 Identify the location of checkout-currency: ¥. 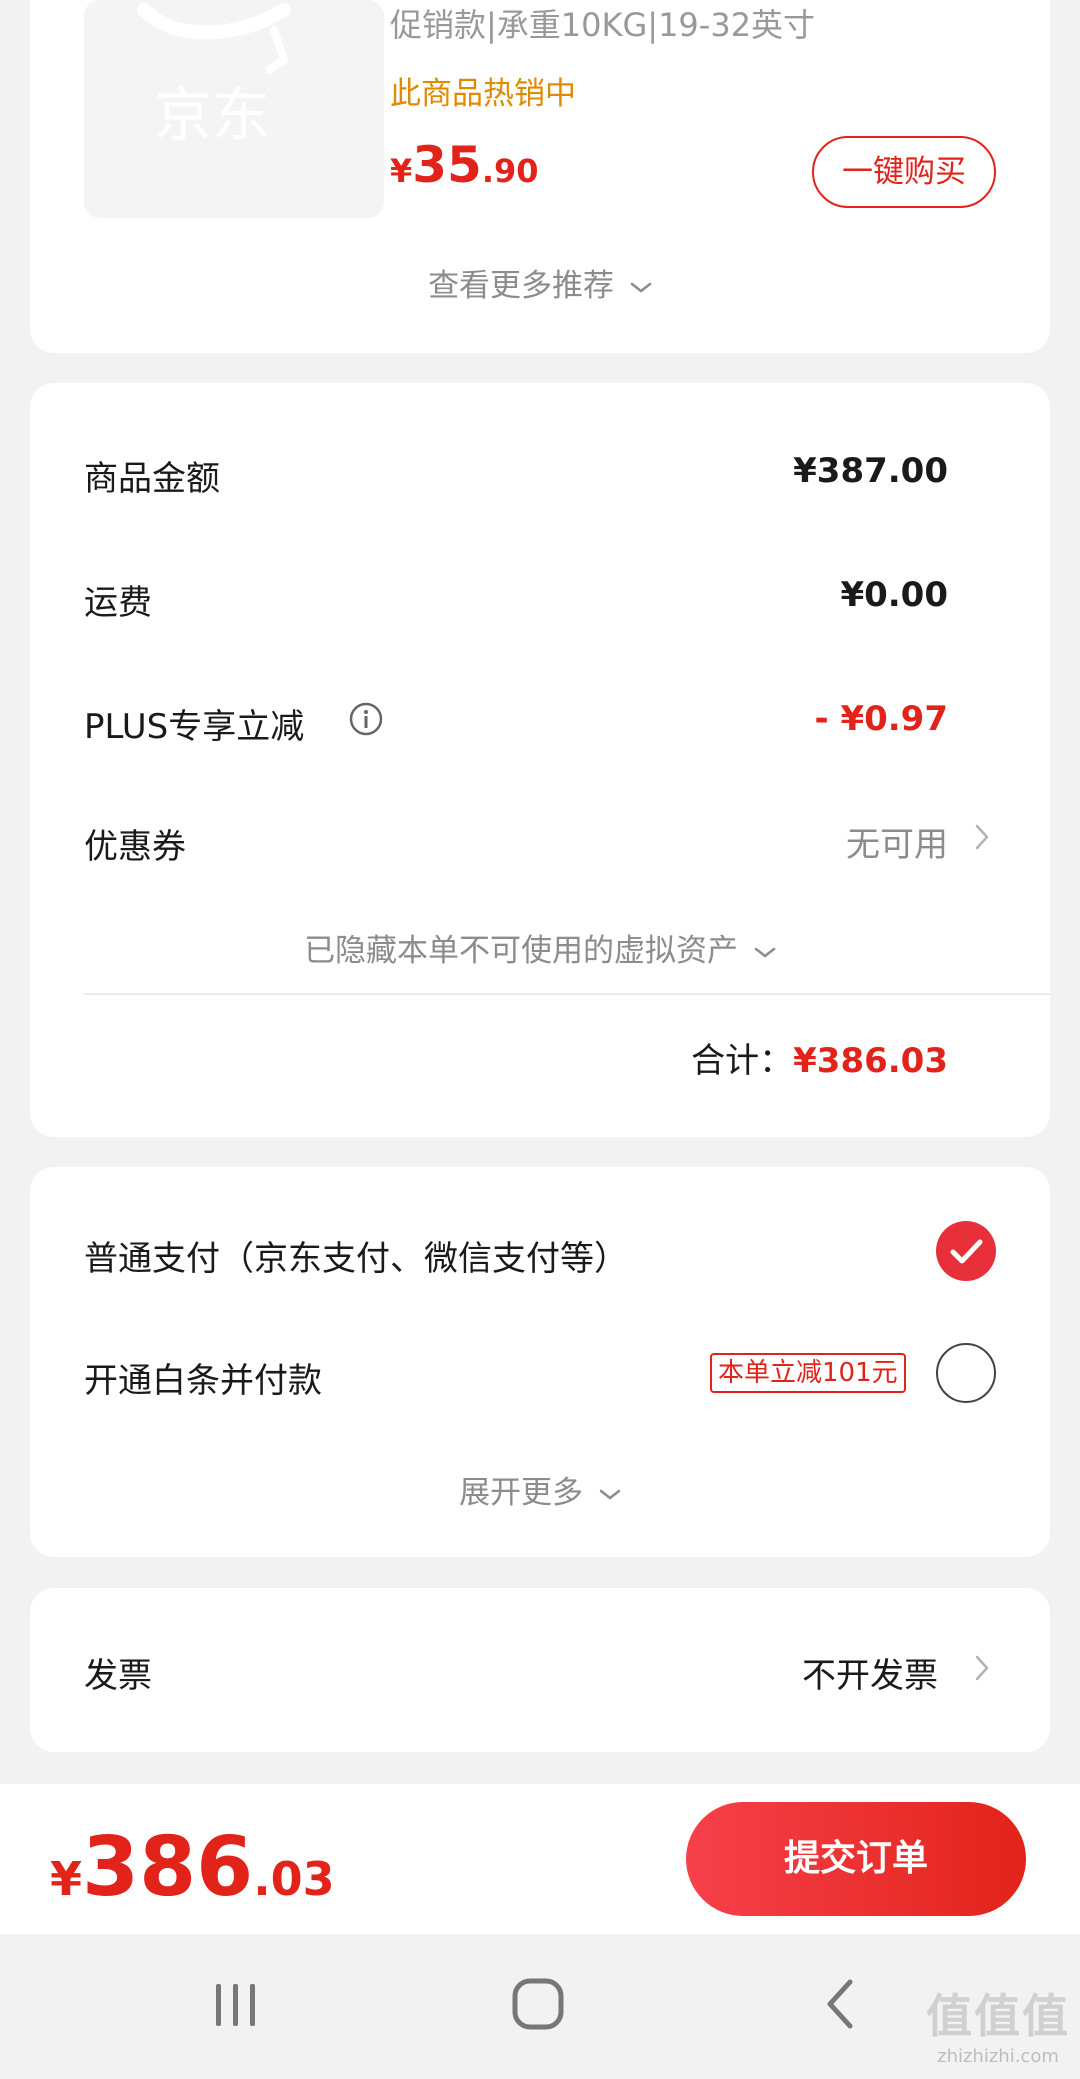
(66, 1879).